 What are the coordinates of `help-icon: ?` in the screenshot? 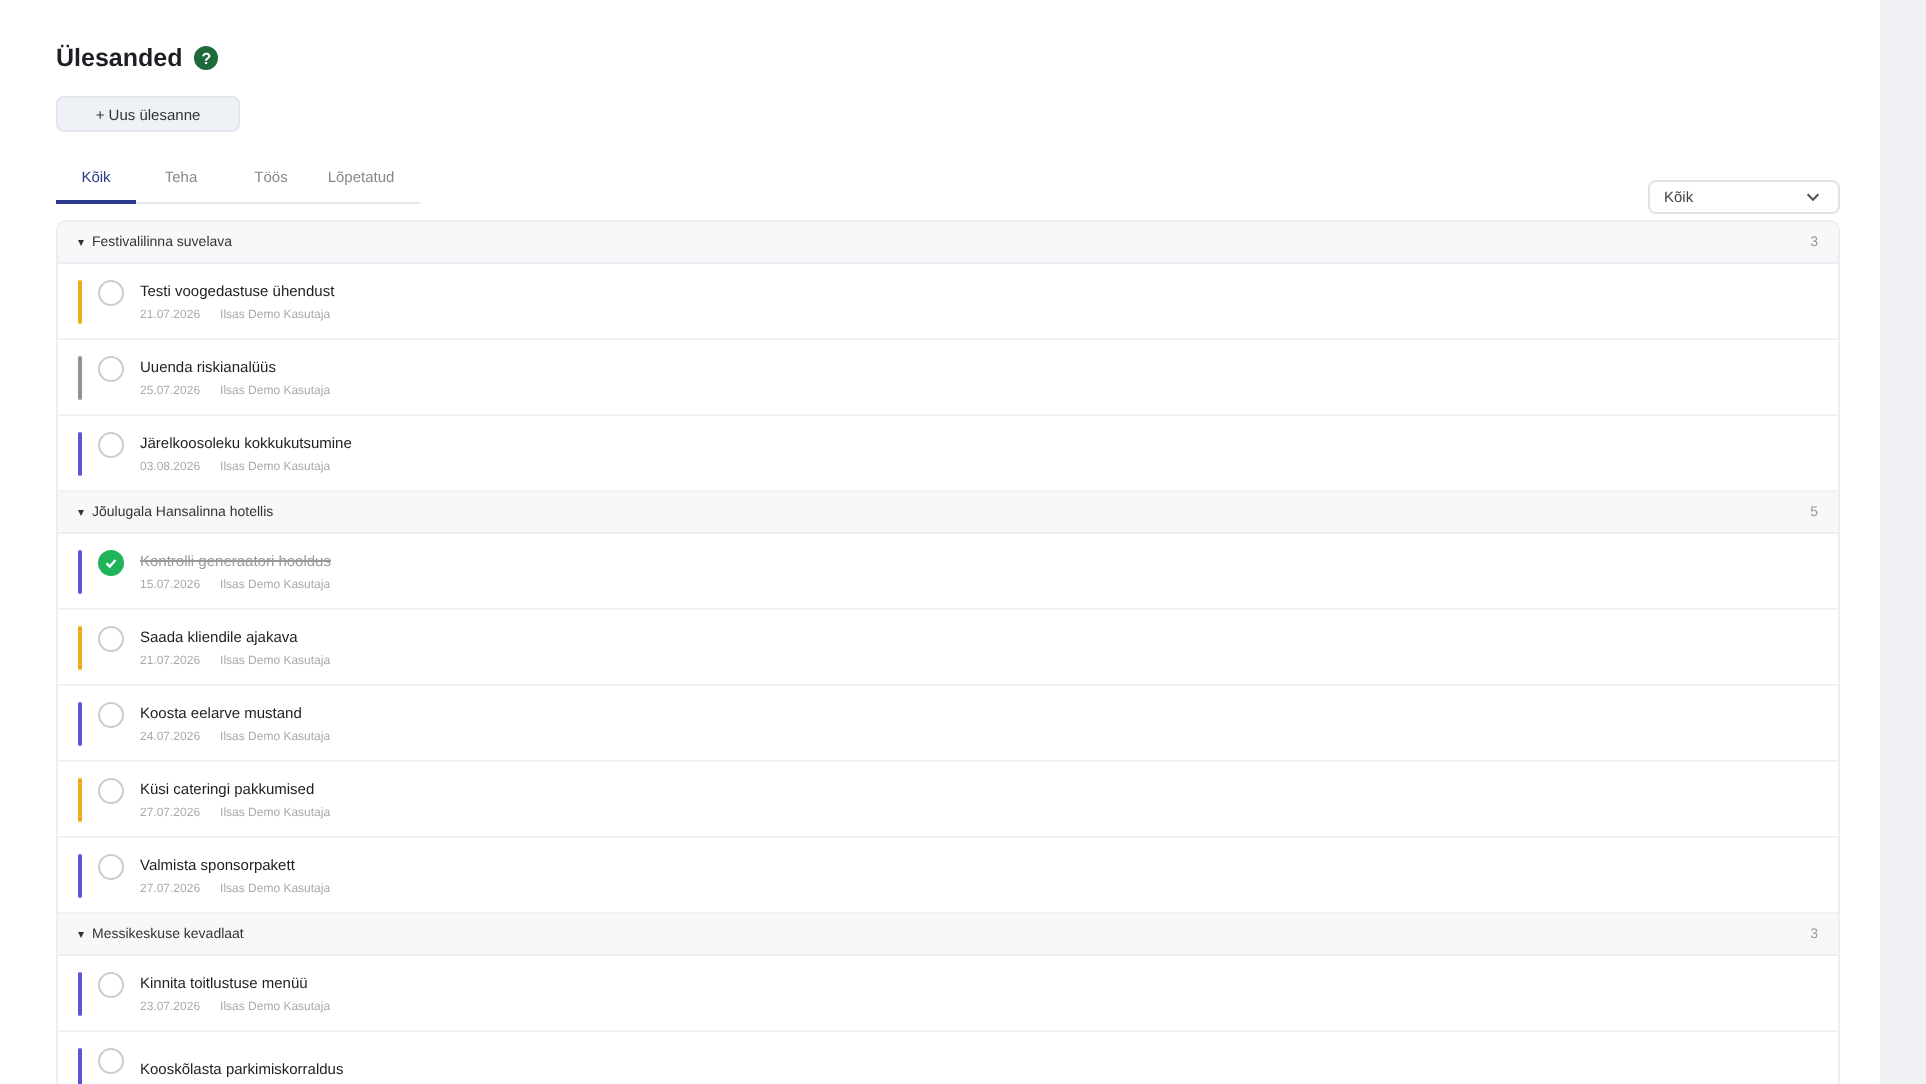 It's located at (206, 58).